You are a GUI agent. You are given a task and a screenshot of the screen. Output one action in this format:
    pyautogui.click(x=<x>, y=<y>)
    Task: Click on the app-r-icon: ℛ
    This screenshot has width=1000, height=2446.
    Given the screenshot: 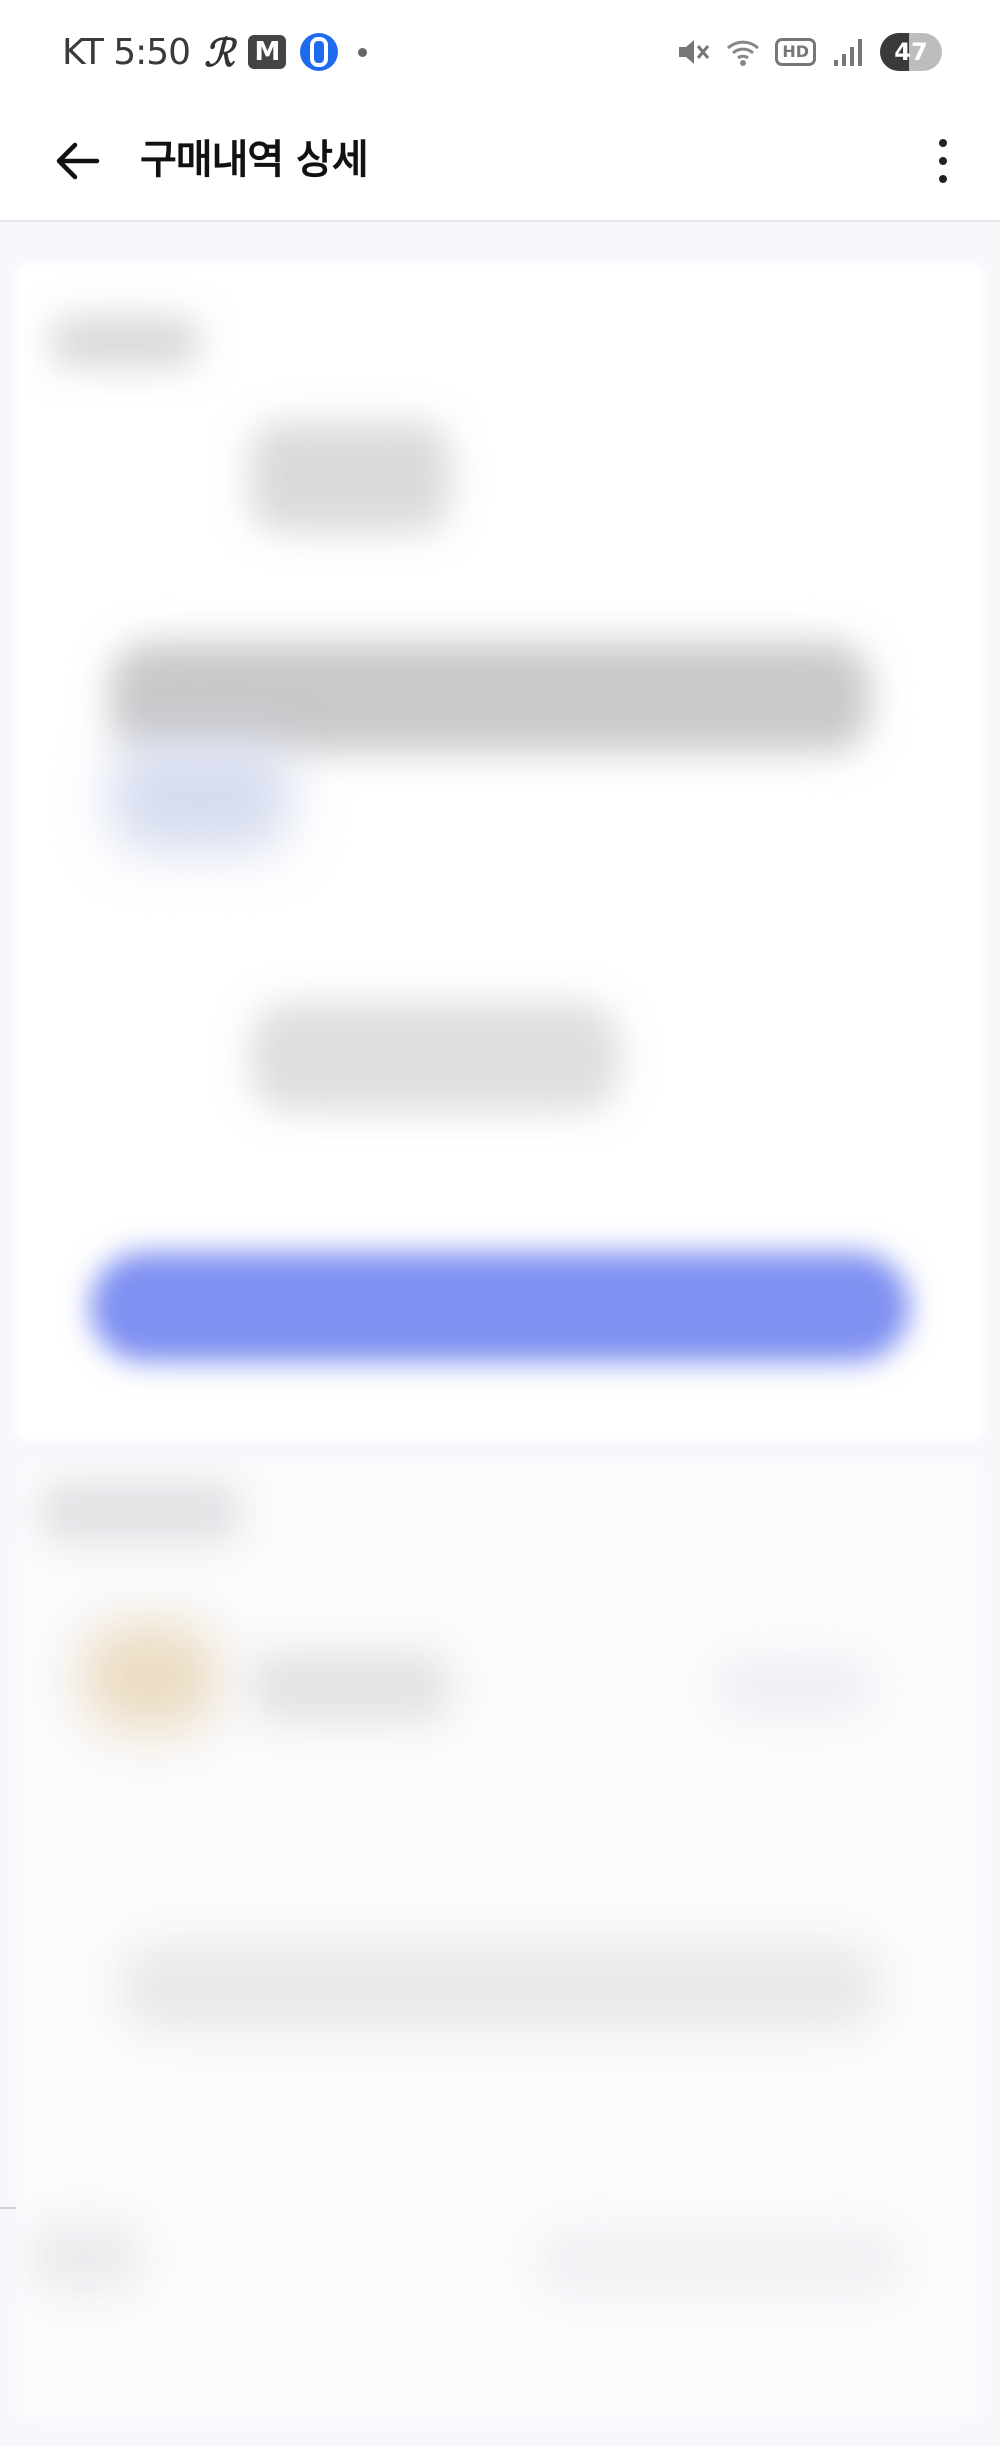 What is the action you would take?
    pyautogui.click(x=219, y=52)
    